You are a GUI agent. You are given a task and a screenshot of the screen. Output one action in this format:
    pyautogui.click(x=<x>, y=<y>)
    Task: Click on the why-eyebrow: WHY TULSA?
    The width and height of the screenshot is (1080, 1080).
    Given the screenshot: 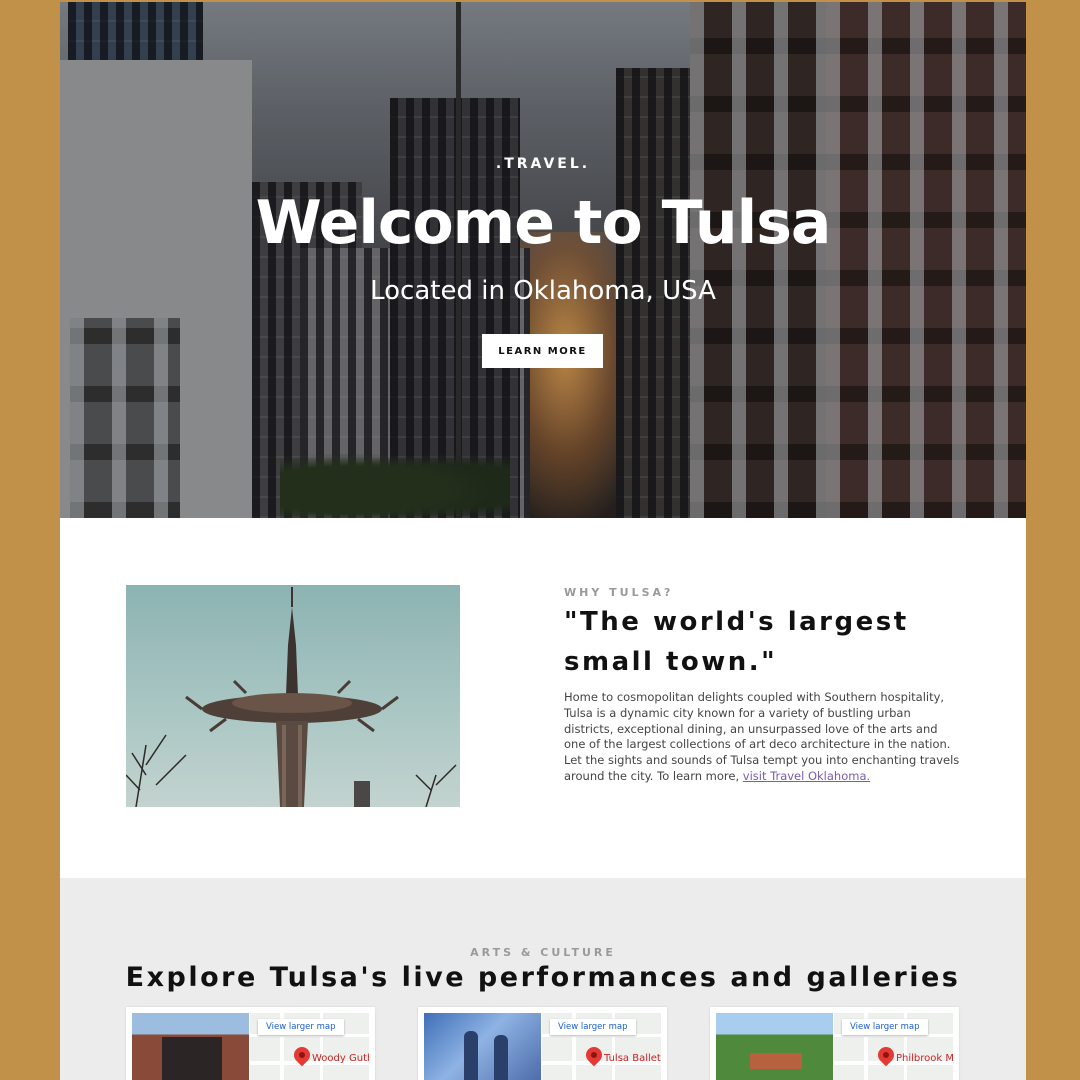 What is the action you would take?
    pyautogui.click(x=619, y=592)
    